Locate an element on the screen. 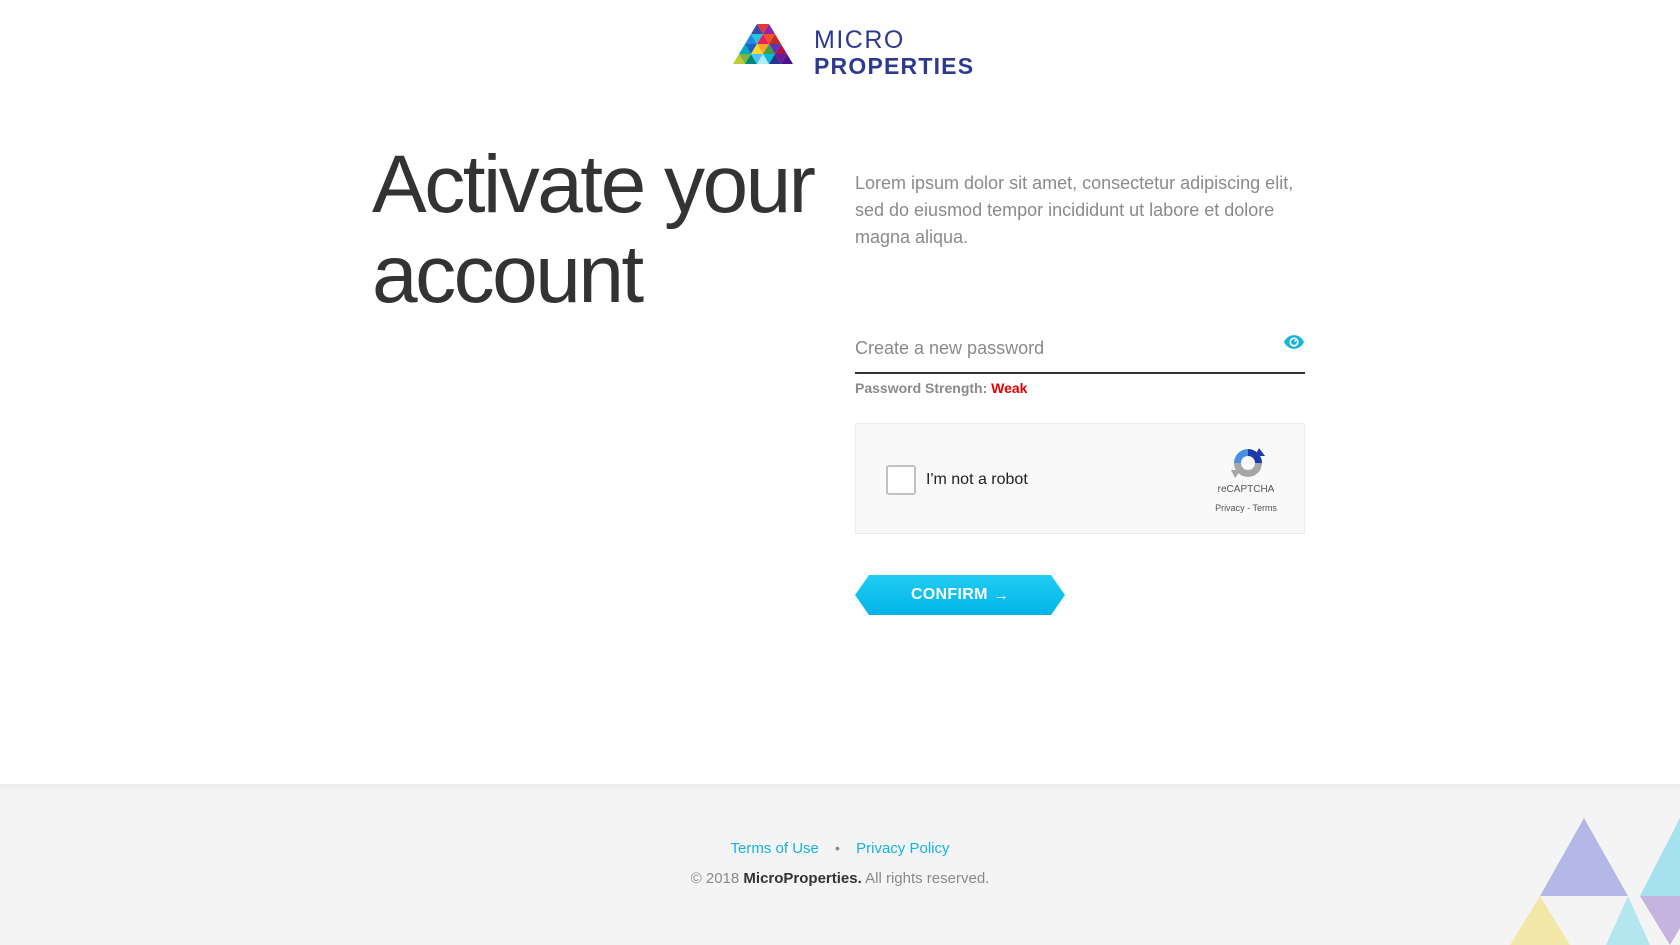  copyright-prefix: © 2018 is located at coordinates (715, 878).